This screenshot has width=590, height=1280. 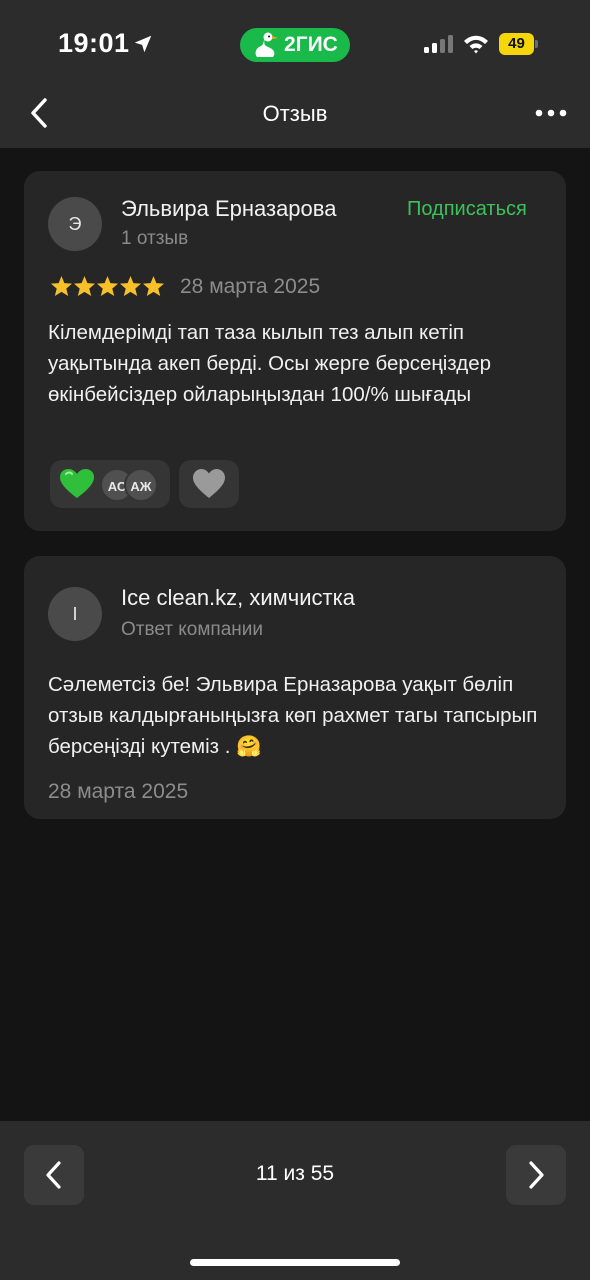 I want to click on home-indicator, so click(x=295, y=1262).